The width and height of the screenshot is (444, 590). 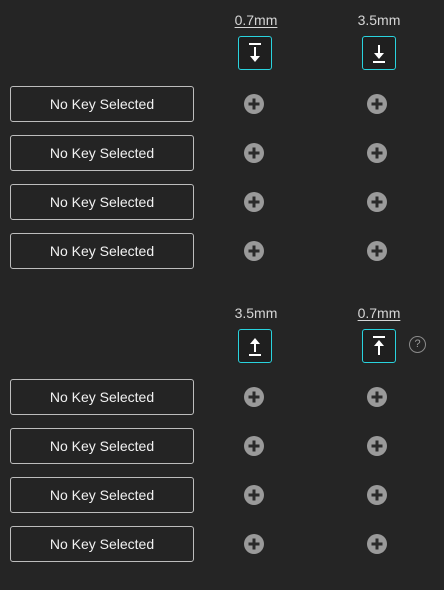 I want to click on upper-col1-label: 0.7mm, so click(x=256, y=20).